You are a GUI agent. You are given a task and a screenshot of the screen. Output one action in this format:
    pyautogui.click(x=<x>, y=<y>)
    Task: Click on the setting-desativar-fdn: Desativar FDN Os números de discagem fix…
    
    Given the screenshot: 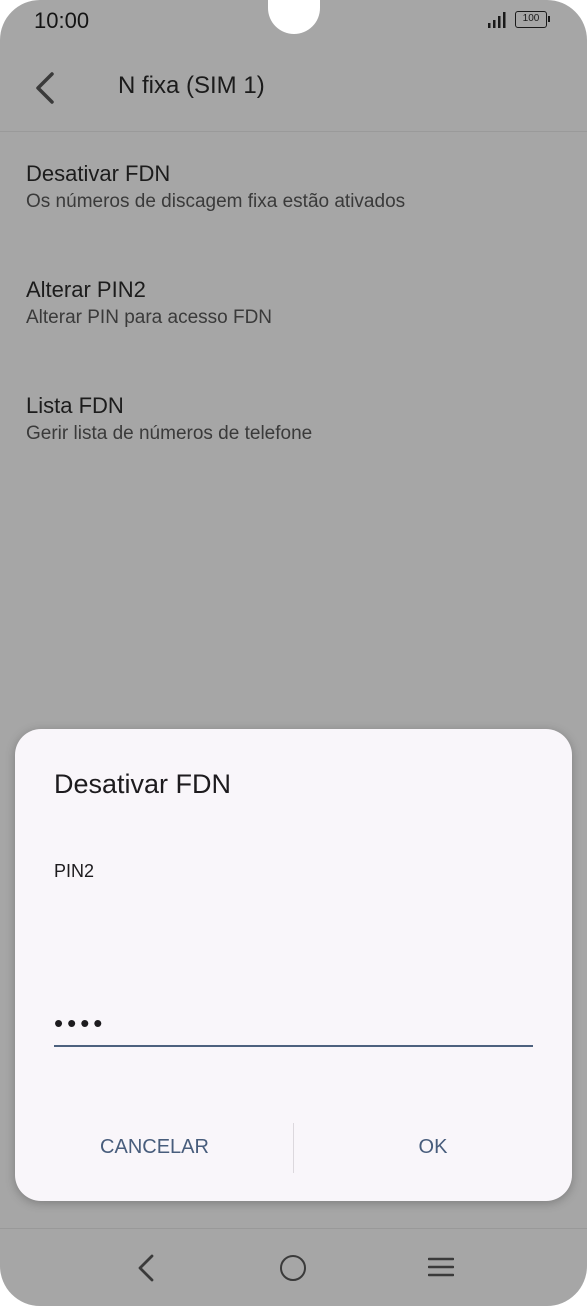 What is the action you would take?
    pyautogui.click(x=296, y=188)
    